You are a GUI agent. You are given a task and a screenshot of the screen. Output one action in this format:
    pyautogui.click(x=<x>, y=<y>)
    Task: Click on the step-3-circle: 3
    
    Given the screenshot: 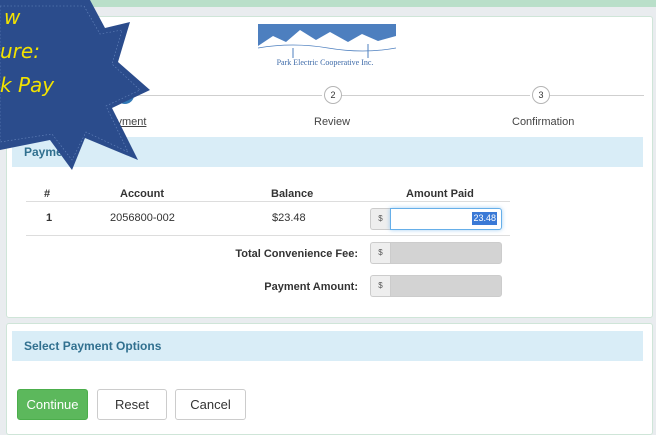 What is the action you would take?
    pyautogui.click(x=541, y=95)
    